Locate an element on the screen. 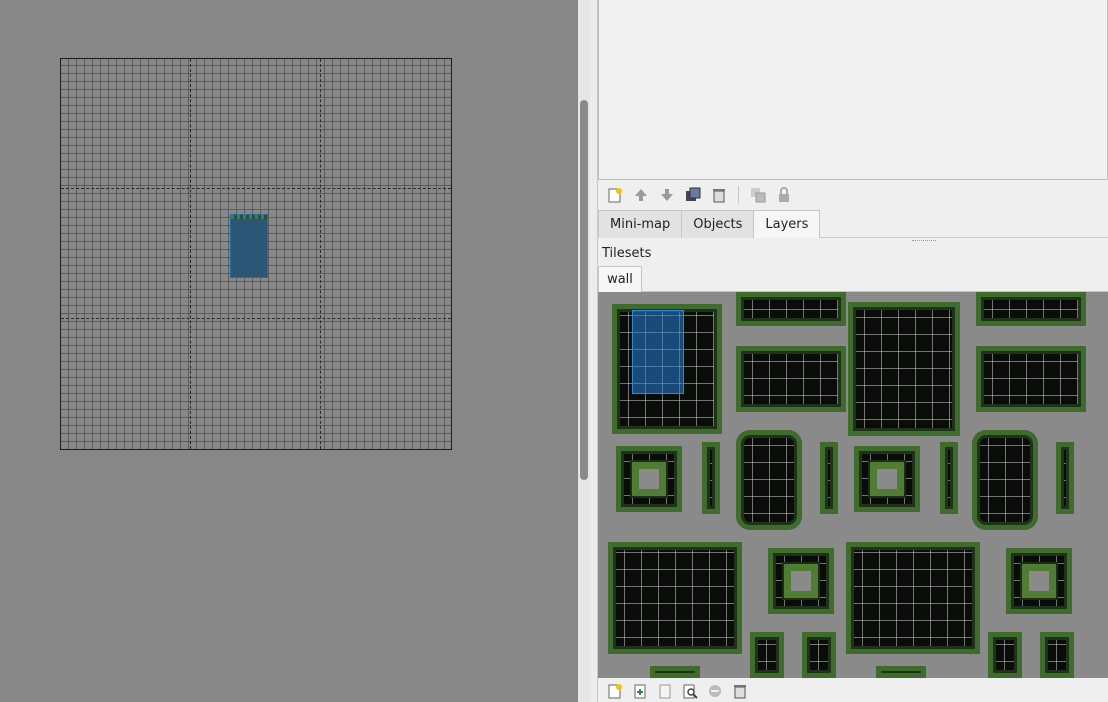  tile-wall-ring-hole is located at coordinates (649, 479).